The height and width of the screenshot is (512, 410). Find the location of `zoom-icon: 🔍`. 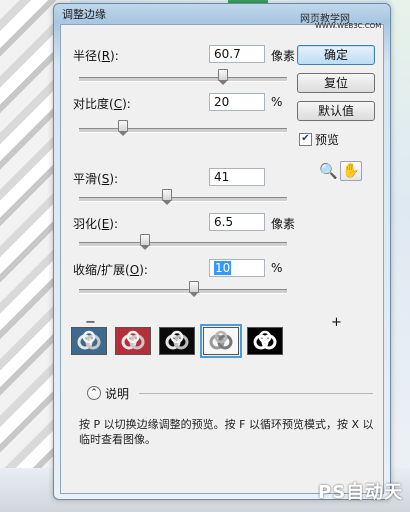

zoom-icon: 🔍 is located at coordinates (328, 171).